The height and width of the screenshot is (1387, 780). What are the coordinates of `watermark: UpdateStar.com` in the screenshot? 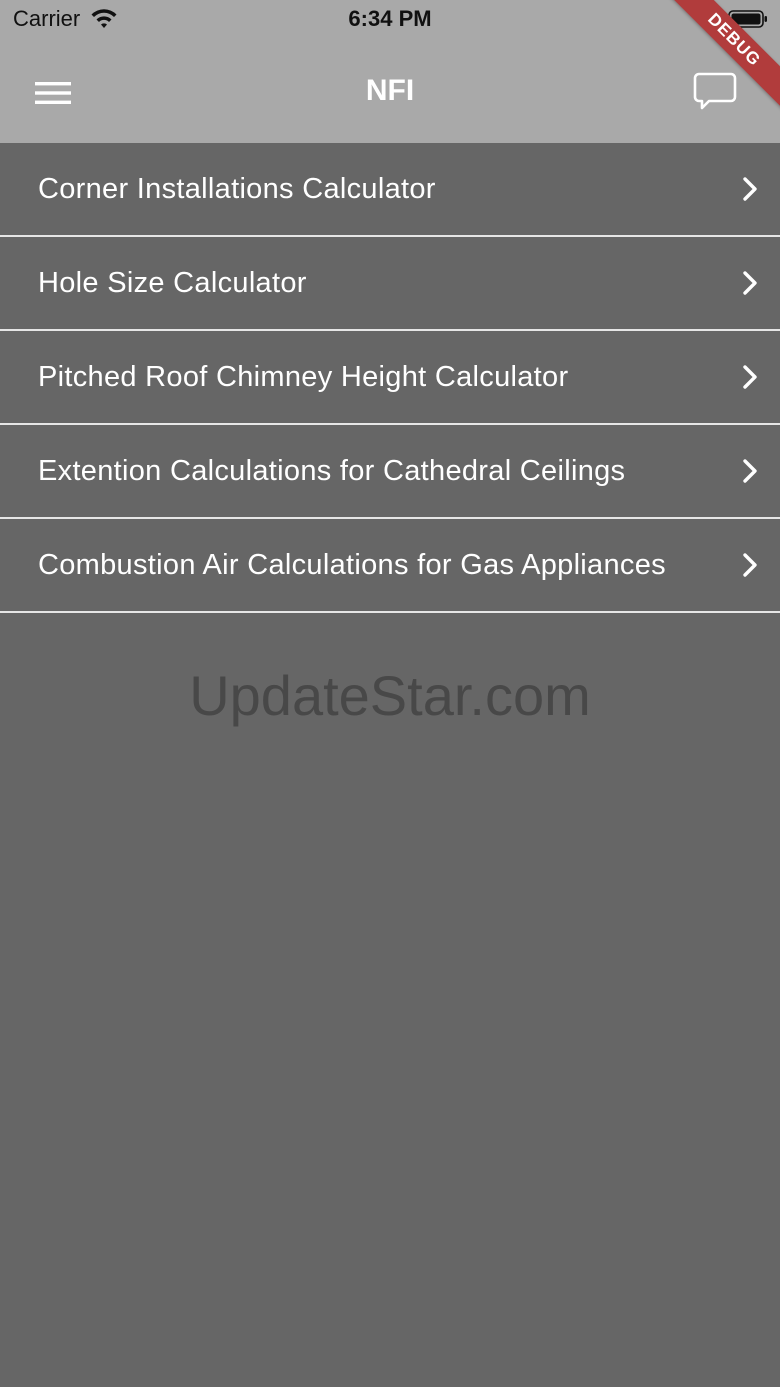 It's located at (390, 695).